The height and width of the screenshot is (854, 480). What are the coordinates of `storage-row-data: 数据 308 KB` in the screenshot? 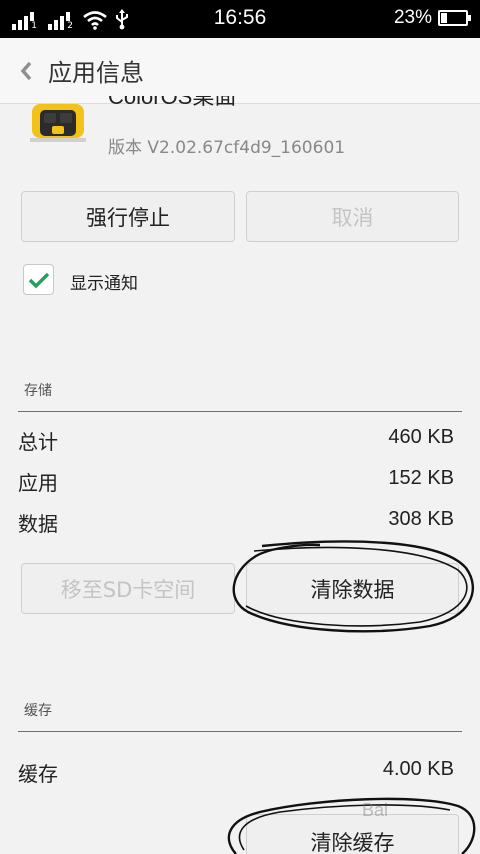 It's located at (236, 523).